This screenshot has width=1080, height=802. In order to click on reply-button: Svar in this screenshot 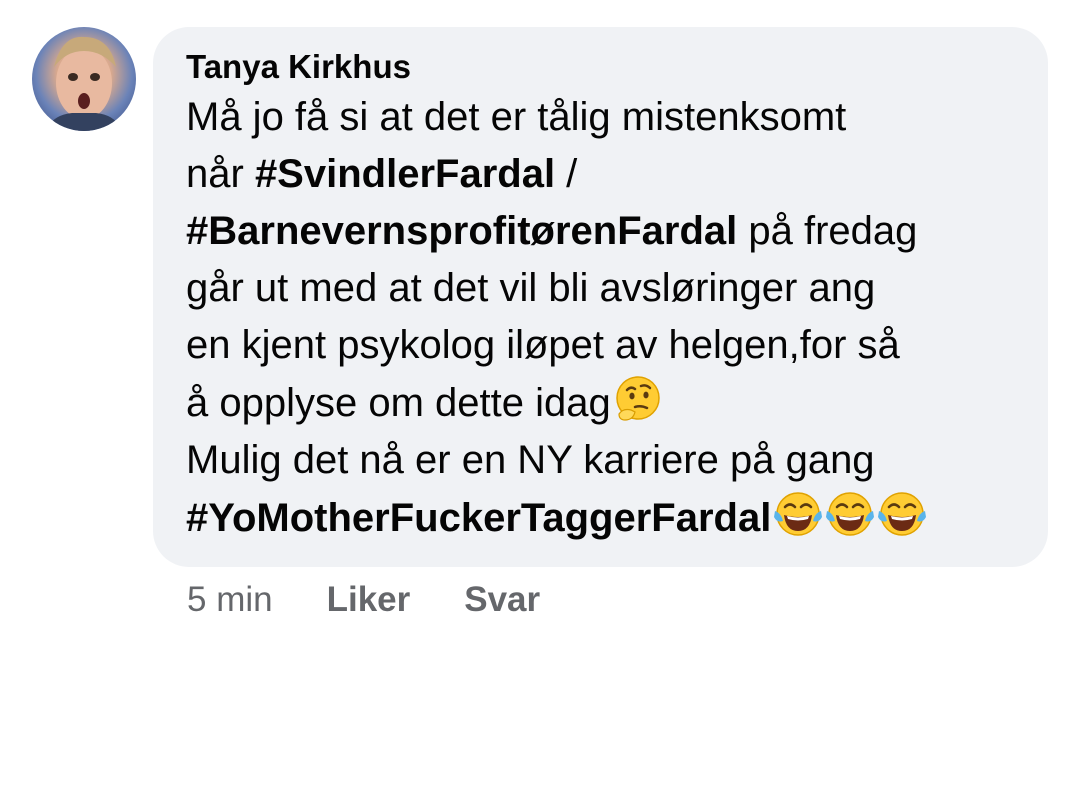, I will do `click(502, 600)`.